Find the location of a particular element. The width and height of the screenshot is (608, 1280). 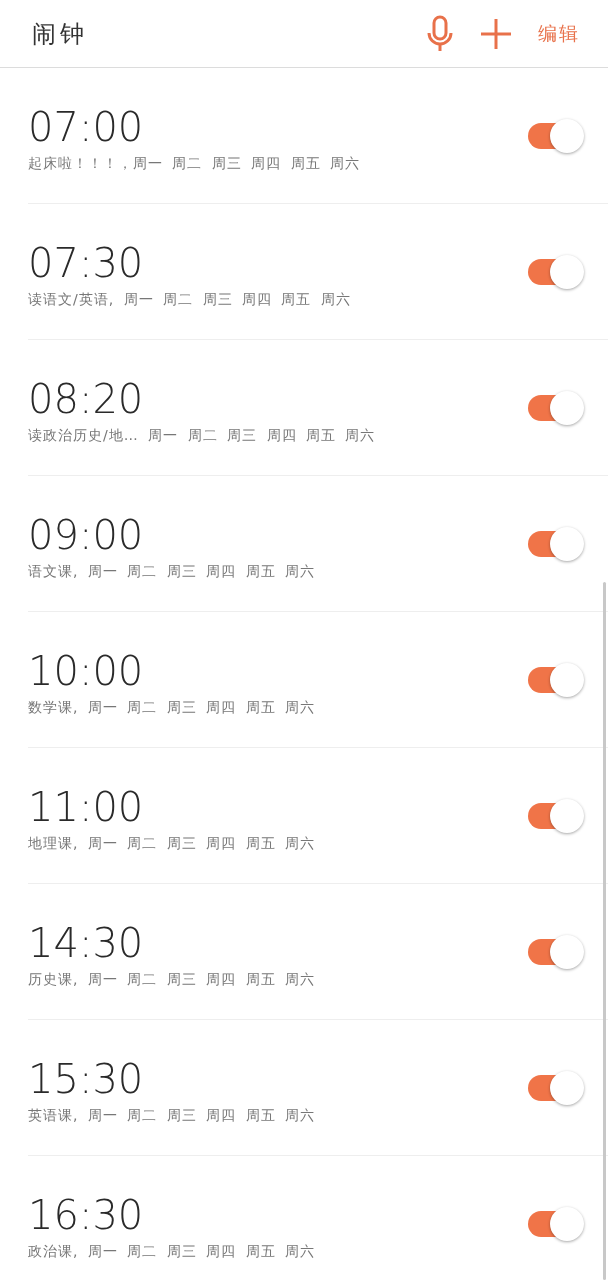

microphone-icon is located at coordinates (440, 33).